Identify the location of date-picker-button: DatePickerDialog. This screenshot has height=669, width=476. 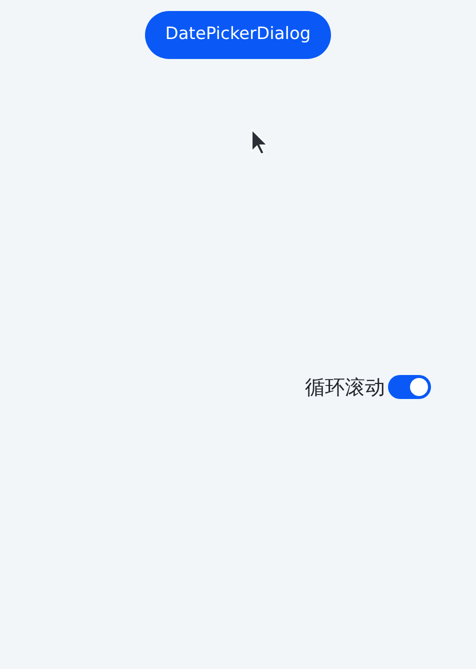
(238, 35).